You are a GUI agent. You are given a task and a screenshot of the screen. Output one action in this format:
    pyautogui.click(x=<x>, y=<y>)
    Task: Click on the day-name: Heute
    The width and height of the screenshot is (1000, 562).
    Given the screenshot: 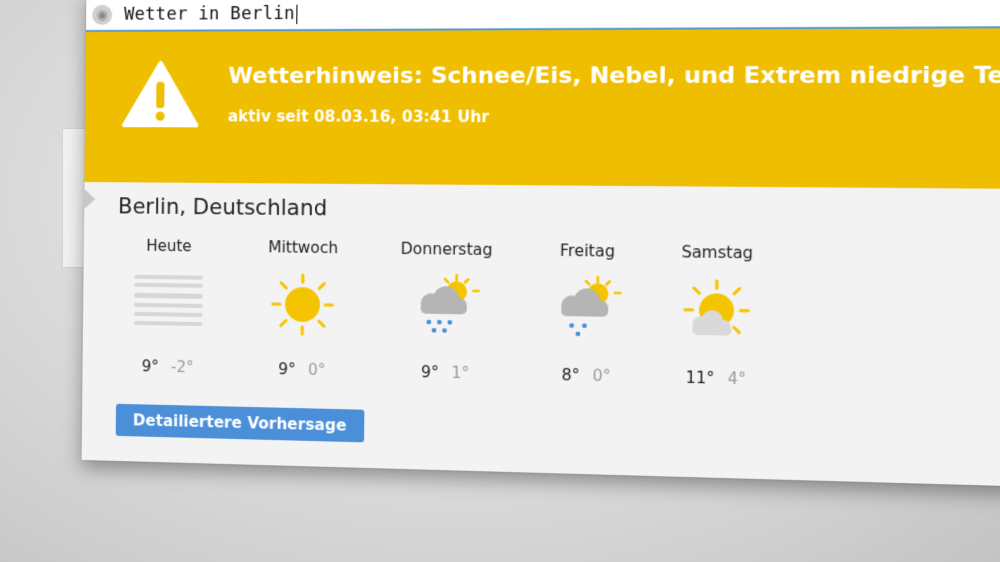 What is the action you would take?
    pyautogui.click(x=169, y=246)
    